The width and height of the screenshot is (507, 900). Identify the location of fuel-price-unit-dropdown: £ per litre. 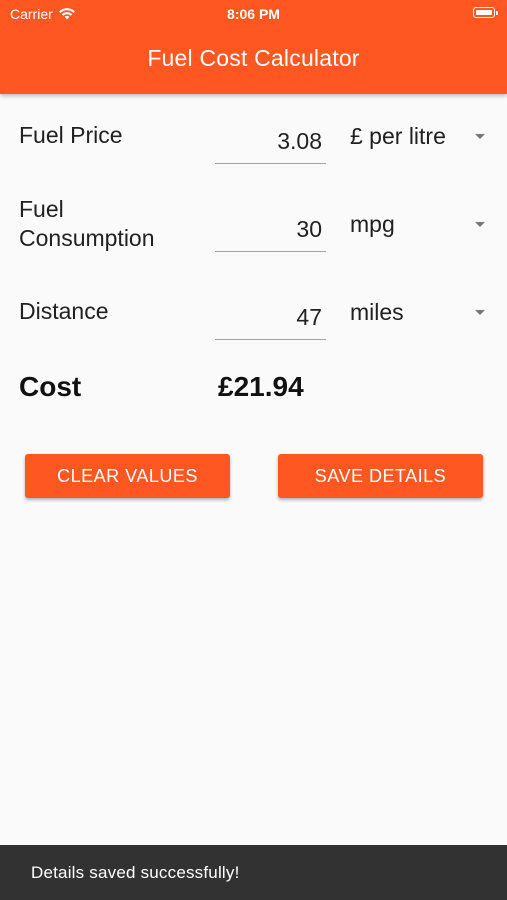
(420, 136).